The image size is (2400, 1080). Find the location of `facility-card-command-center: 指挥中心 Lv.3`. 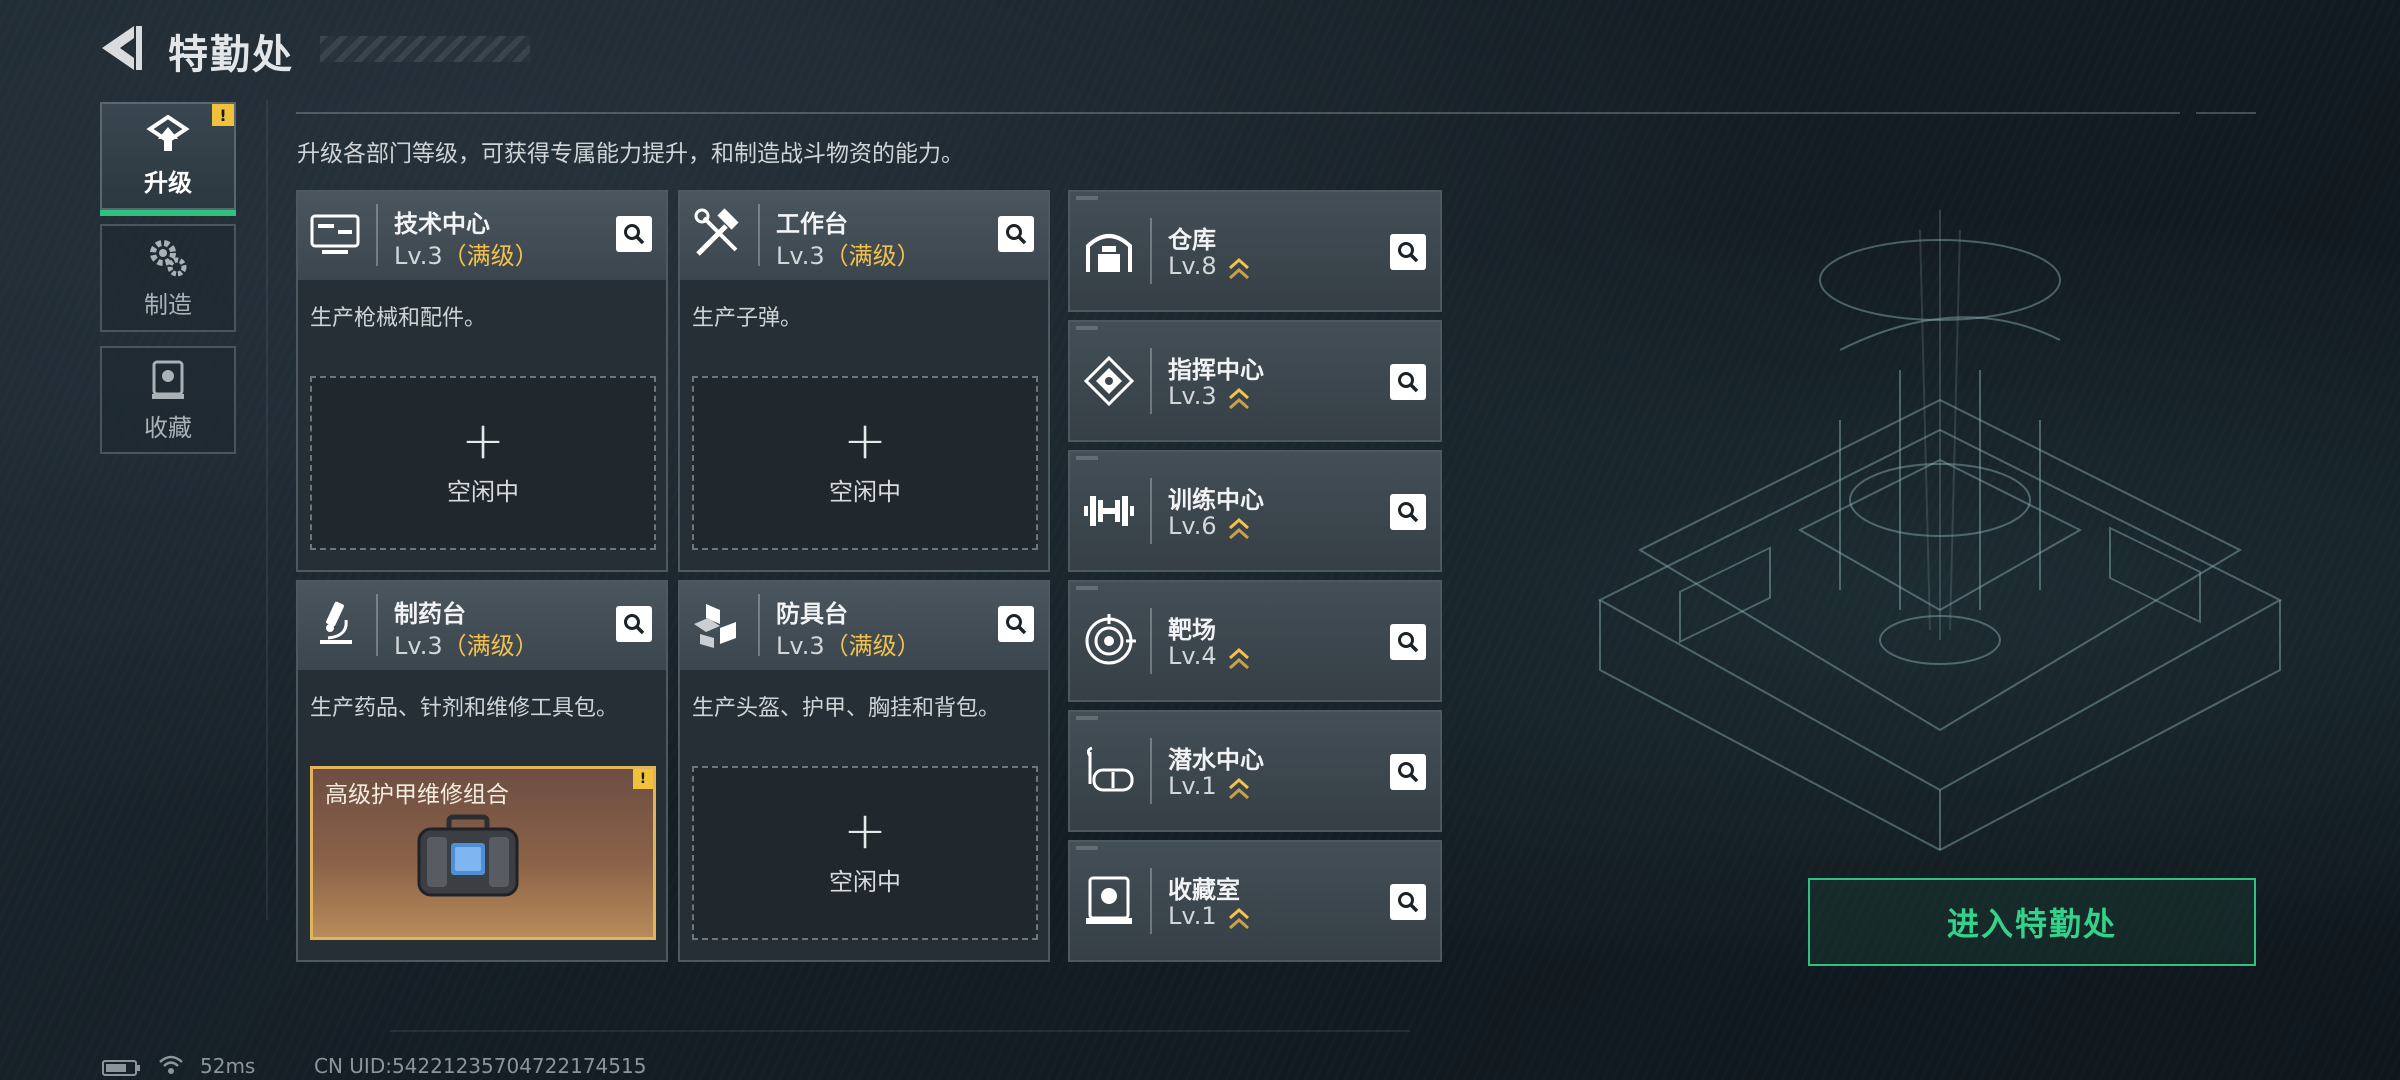

facility-card-command-center: 指挥中心 Lv.3 is located at coordinates (1255, 381).